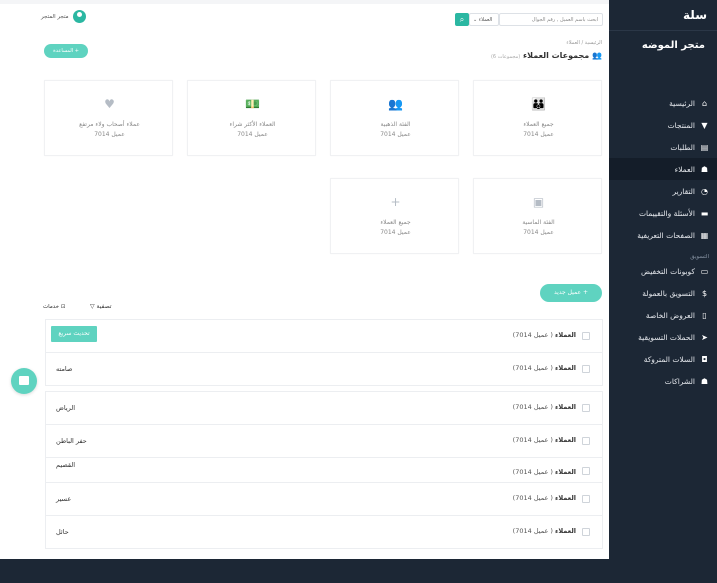  Describe the element at coordinates (324, 441) in the screenshot. I see `list-item: العملاء ( عميل 7014) حفر الباطن` at that location.